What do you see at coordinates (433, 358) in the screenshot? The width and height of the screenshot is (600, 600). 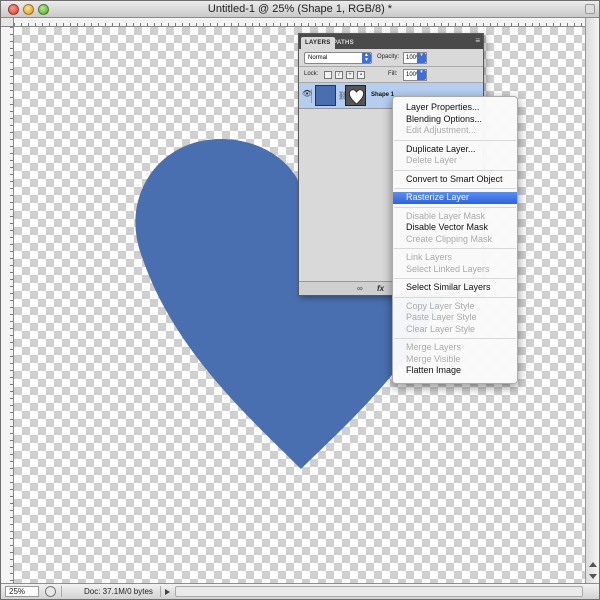 I see `menu-item-merge-visible: Merge Visible` at bounding box center [433, 358].